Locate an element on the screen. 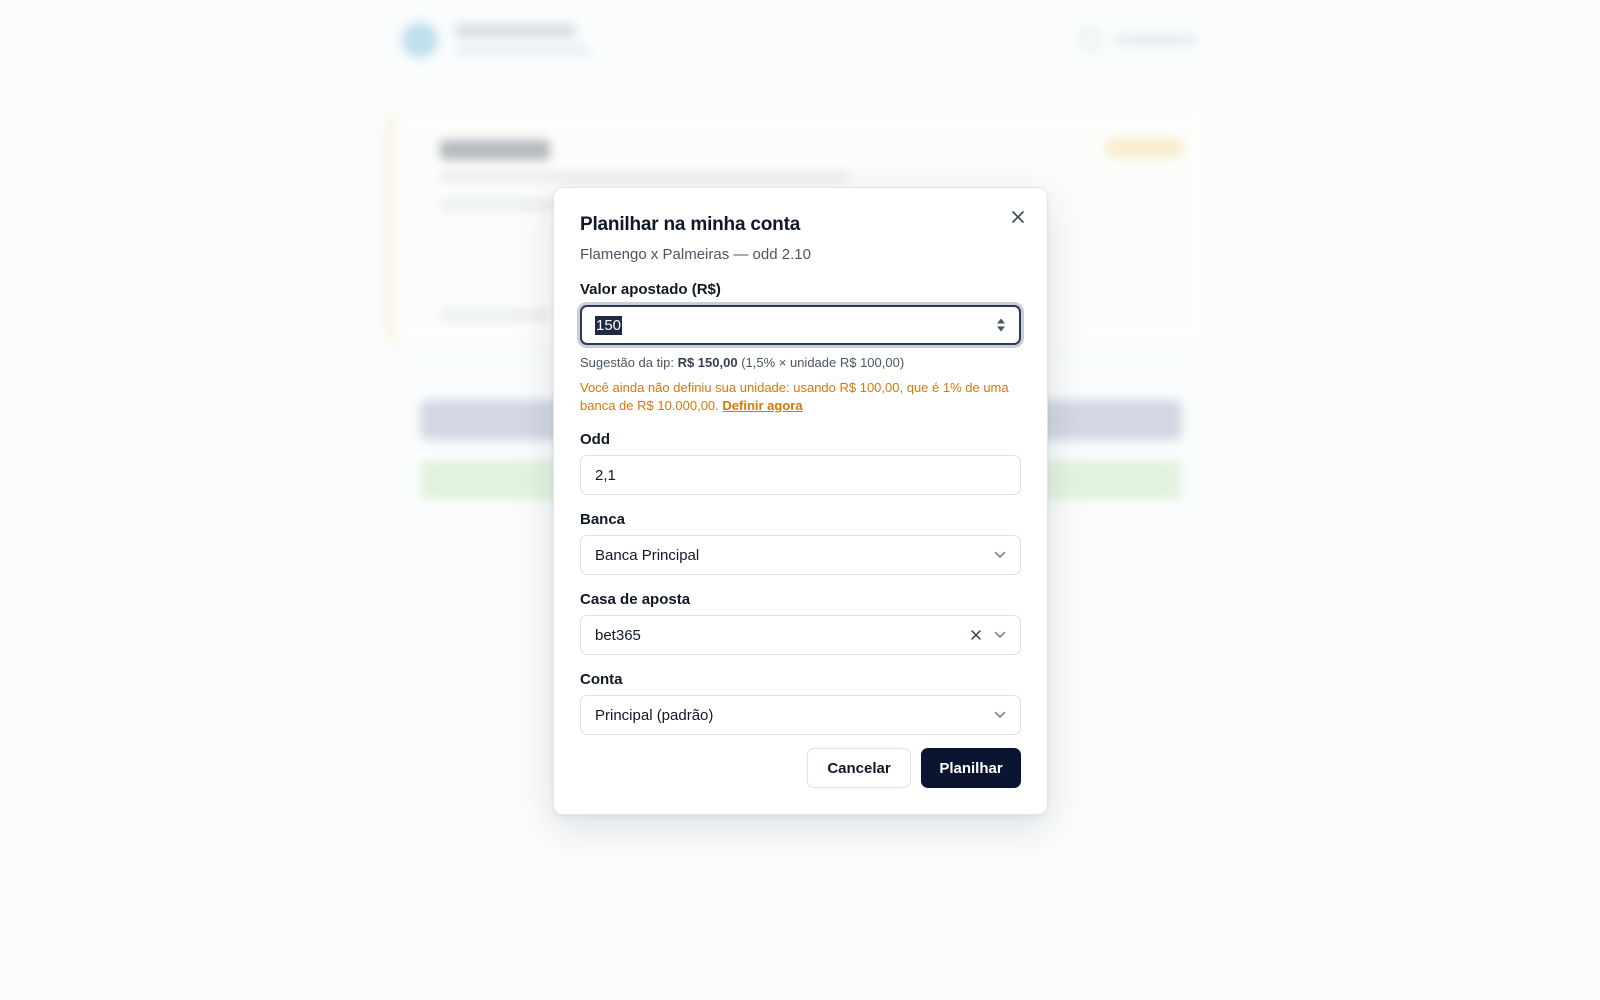  close-button is located at coordinates (1018, 217).